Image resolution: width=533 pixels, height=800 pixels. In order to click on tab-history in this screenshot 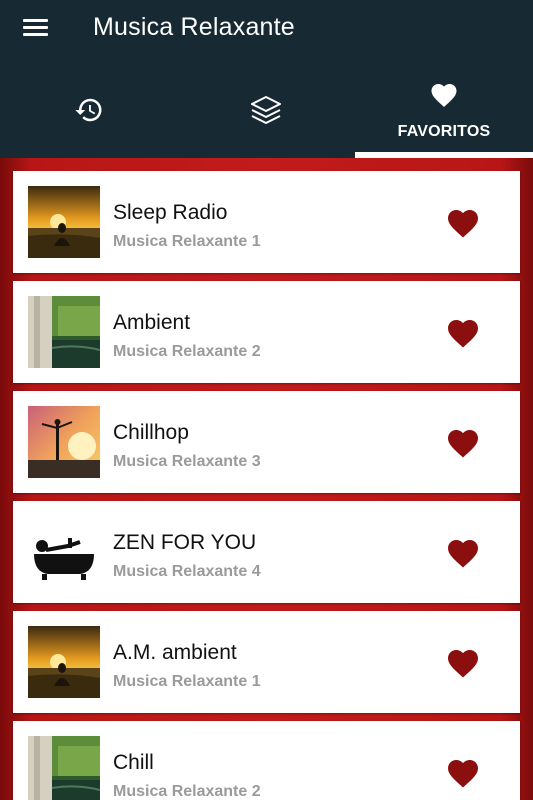, I will do `click(89, 112)`.